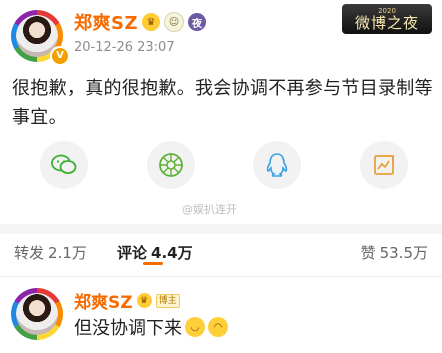 The width and height of the screenshot is (442, 353). I want to click on share-moments-button, so click(170, 165).